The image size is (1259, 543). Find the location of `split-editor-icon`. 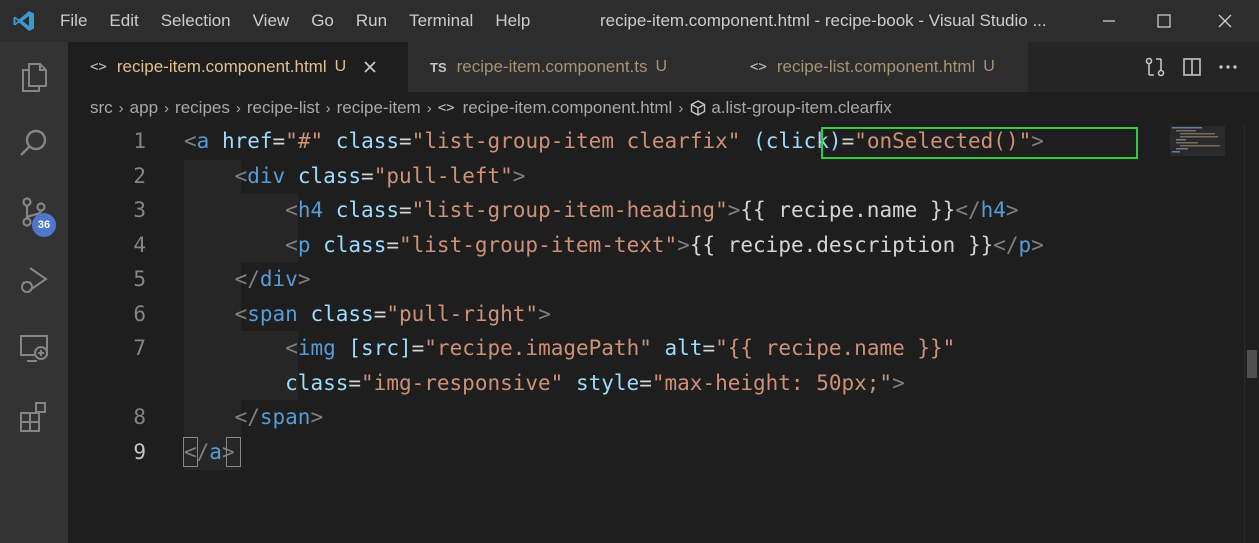

split-editor-icon is located at coordinates (1192, 67).